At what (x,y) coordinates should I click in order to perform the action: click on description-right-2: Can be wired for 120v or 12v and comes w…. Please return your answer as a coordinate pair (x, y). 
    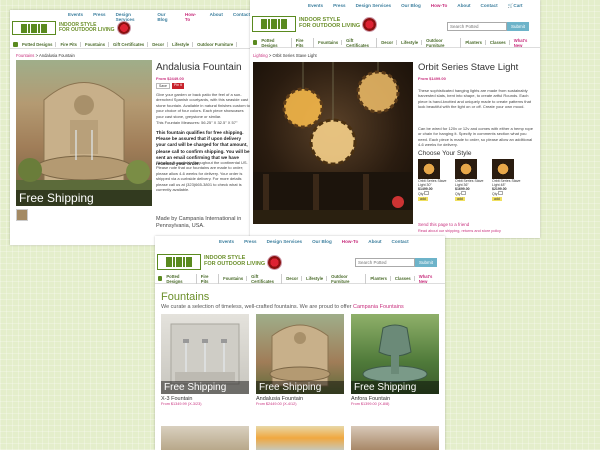
    Looking at the image, I should click on (475, 137).